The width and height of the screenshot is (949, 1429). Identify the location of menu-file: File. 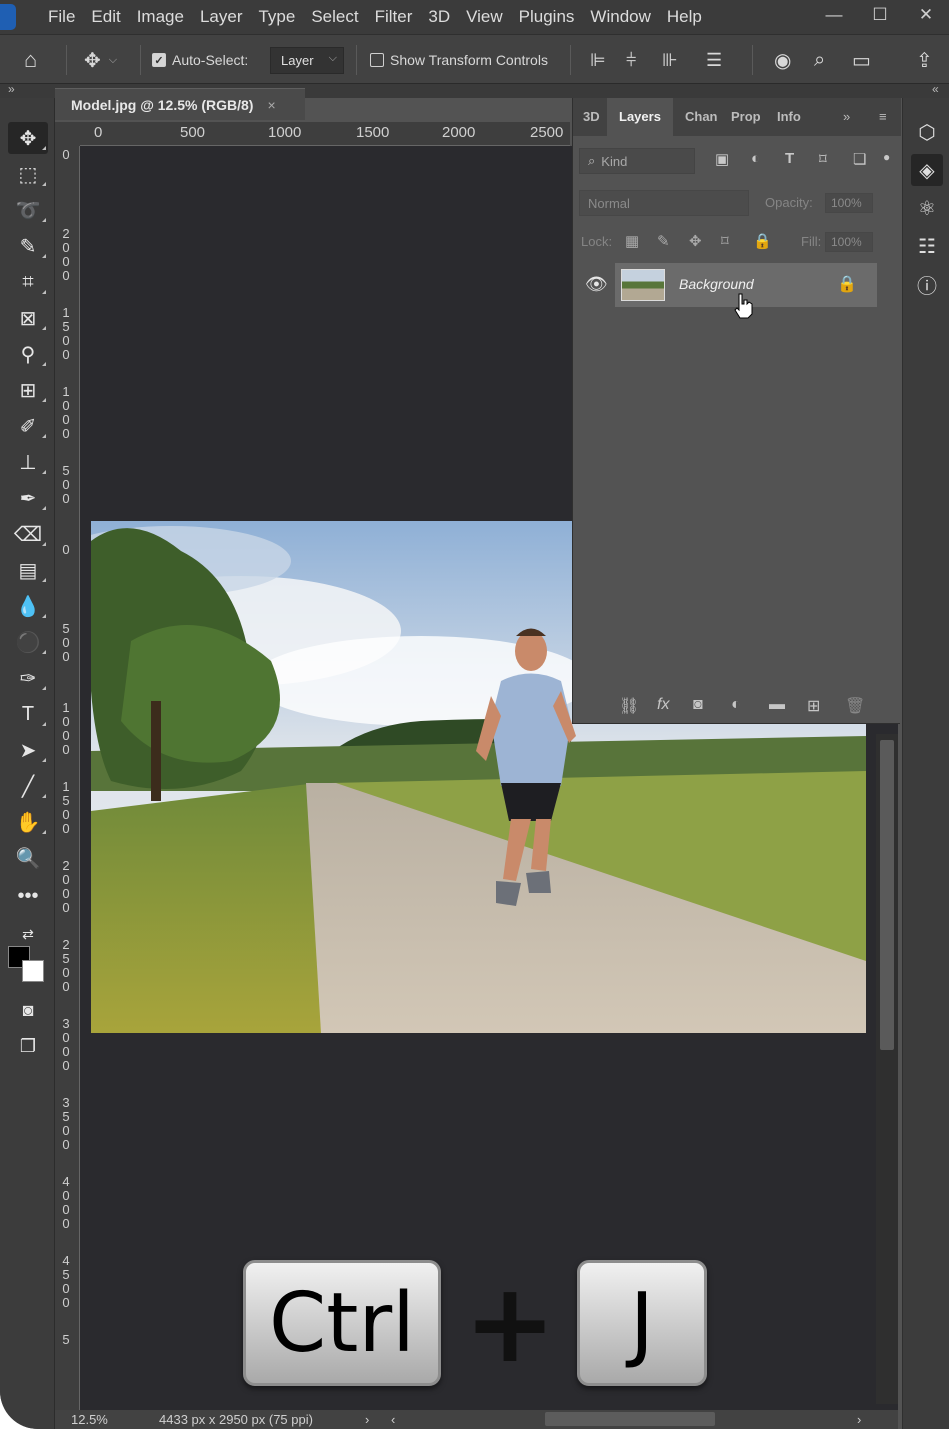
(61, 17).